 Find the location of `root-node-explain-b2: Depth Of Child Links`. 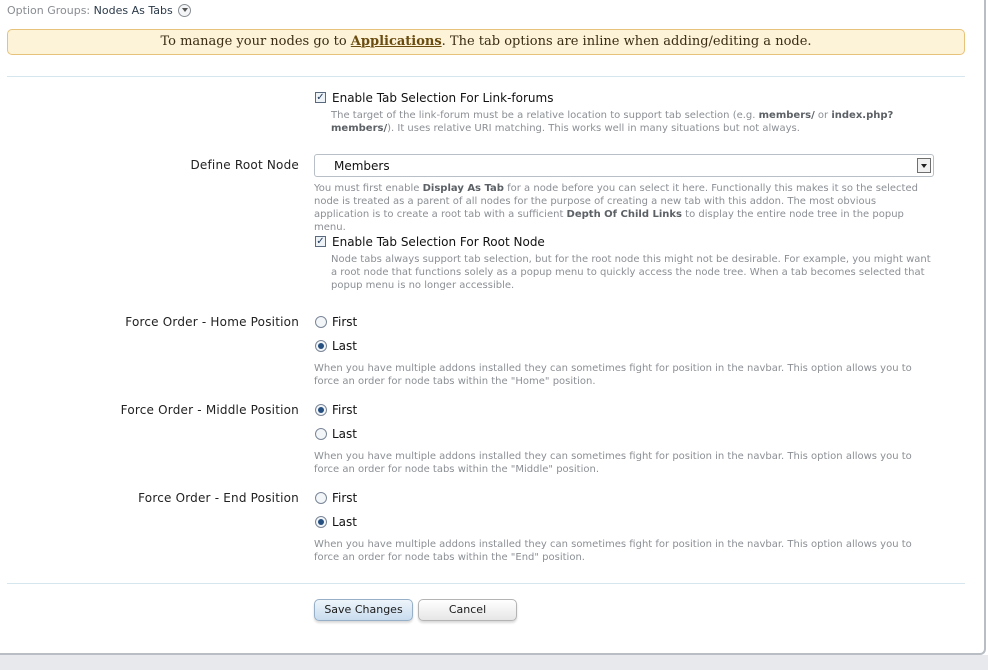

root-node-explain-b2: Depth Of Child Links is located at coordinates (624, 214).